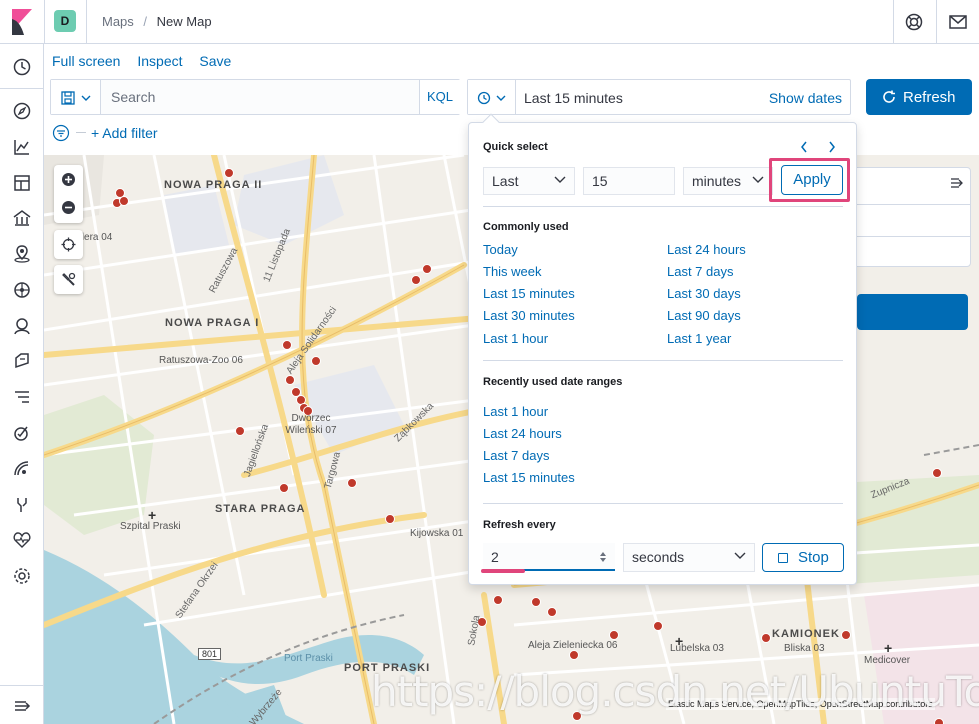 The image size is (979, 724). I want to click on recent-range-item: Last 7 days, so click(516, 455).